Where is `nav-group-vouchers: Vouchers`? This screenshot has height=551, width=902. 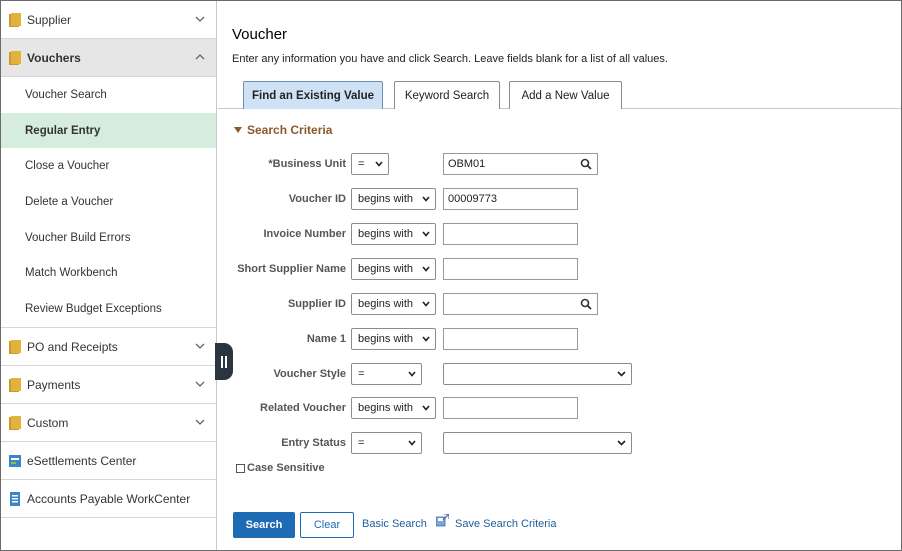 nav-group-vouchers: Vouchers is located at coordinates (108, 58).